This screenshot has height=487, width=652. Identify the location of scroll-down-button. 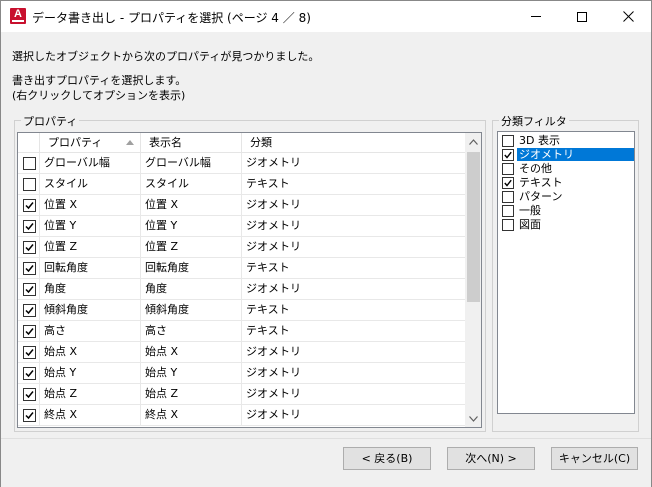
(473, 418).